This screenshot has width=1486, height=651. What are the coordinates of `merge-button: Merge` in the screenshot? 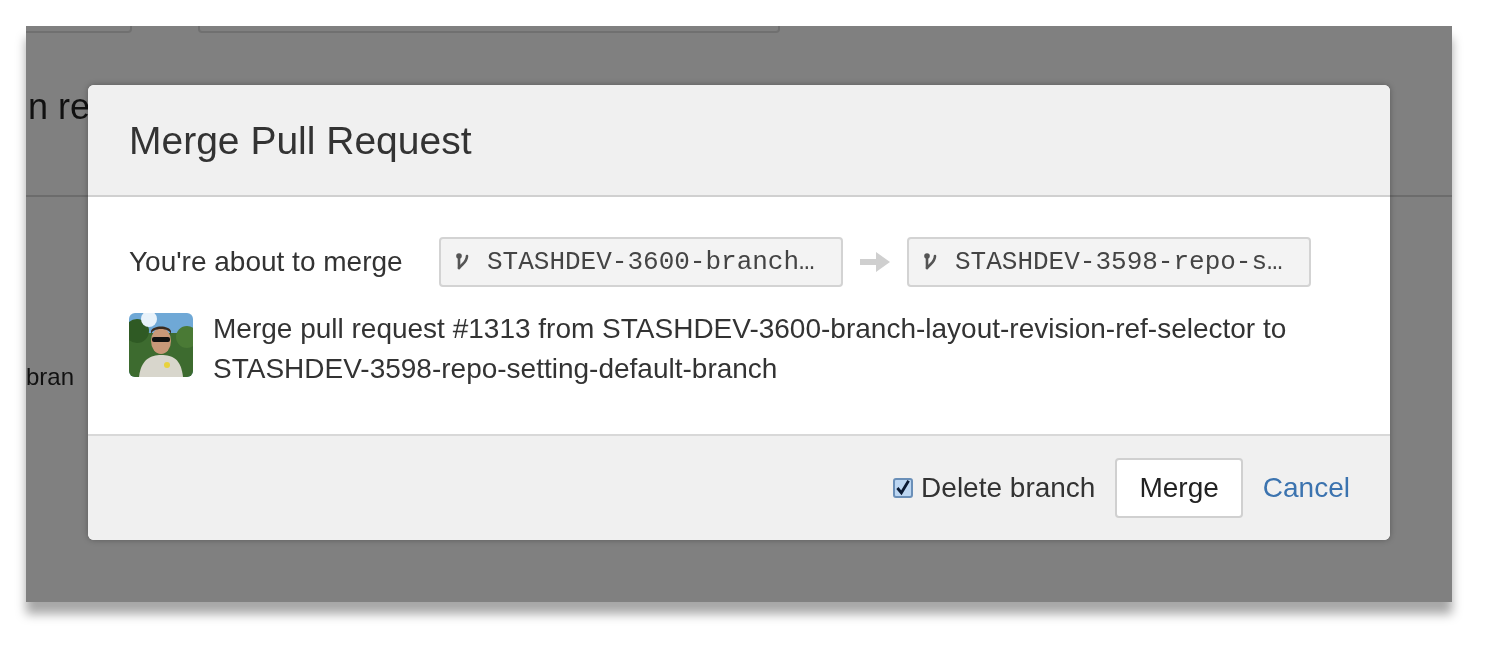 It's located at (1179, 488).